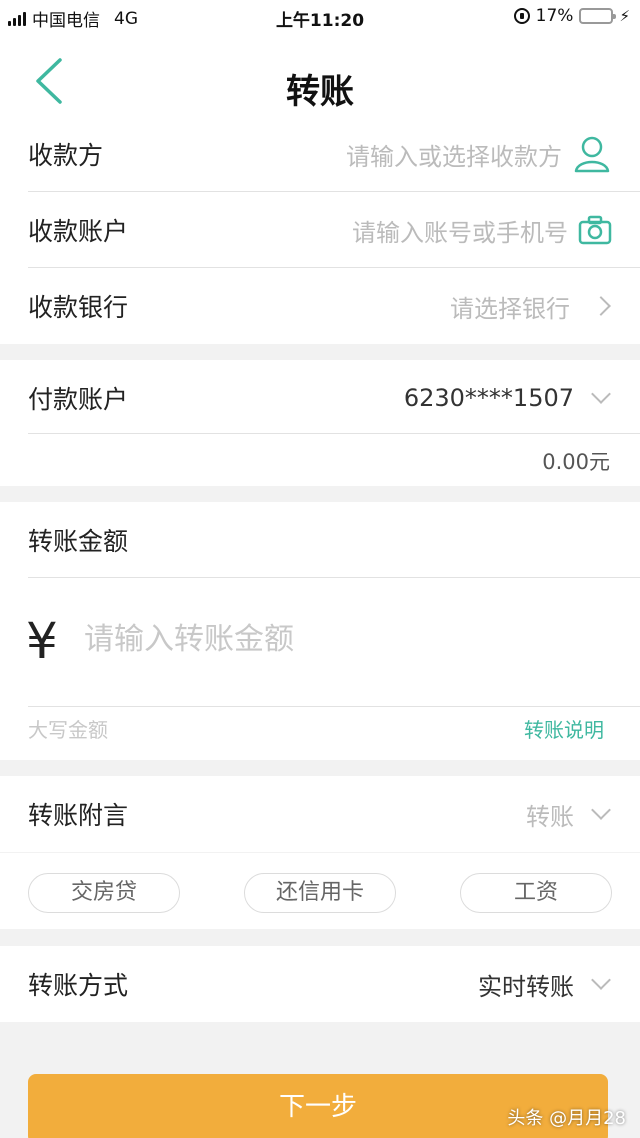 This screenshot has width=640, height=1138. I want to click on currency-symbol: ¥, so click(42, 641).